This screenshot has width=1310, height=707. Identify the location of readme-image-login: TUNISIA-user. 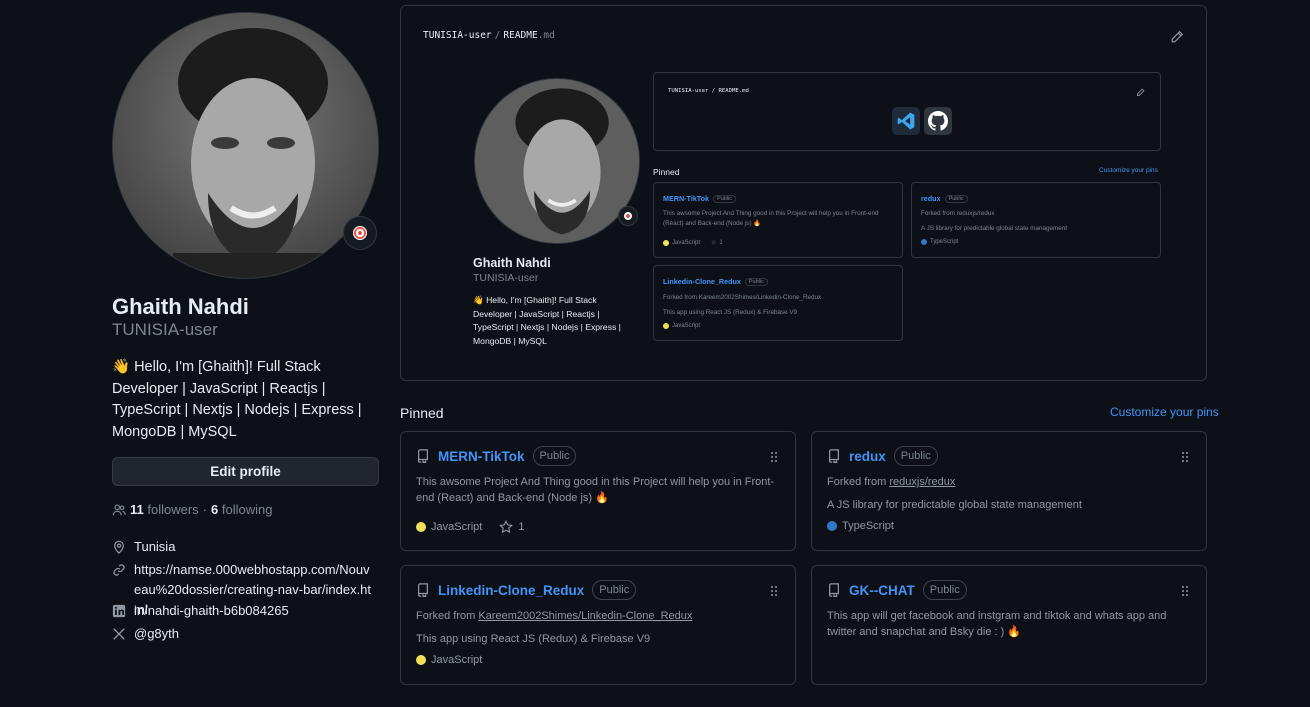
(506, 278).